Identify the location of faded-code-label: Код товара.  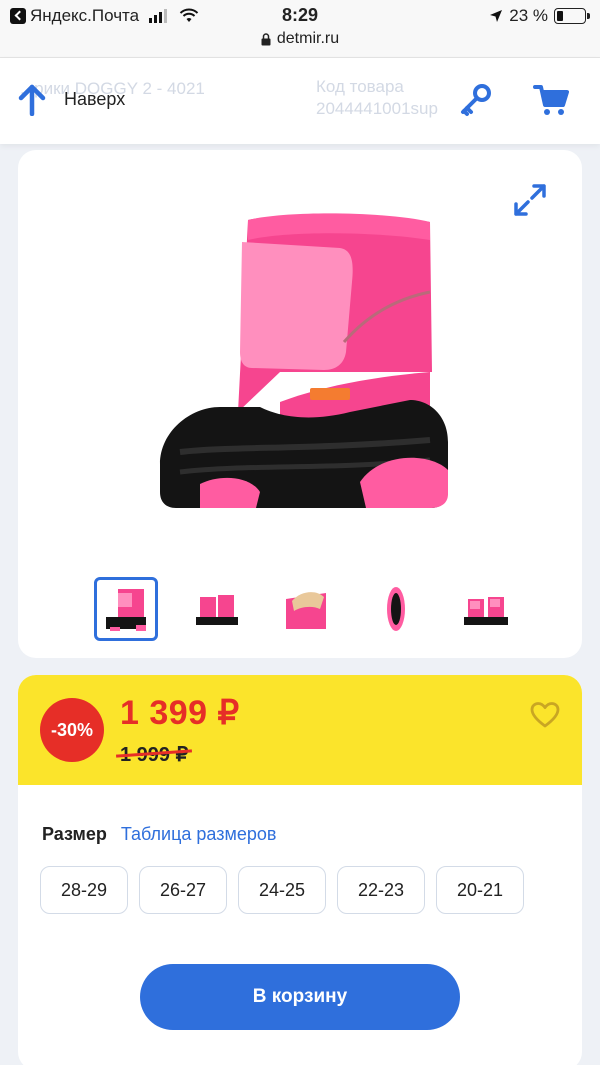
(360, 86).